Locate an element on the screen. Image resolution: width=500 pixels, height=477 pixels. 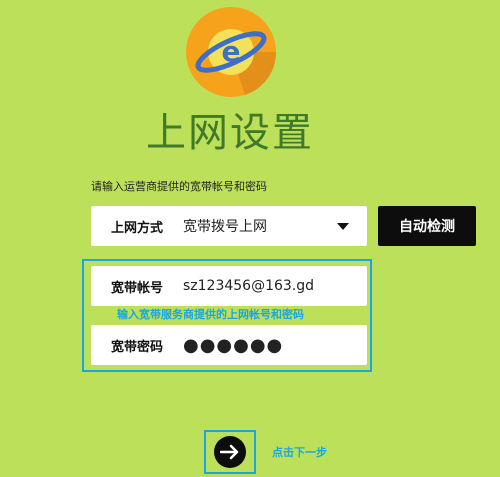
password-input: ●●●●●● is located at coordinates (233, 345).